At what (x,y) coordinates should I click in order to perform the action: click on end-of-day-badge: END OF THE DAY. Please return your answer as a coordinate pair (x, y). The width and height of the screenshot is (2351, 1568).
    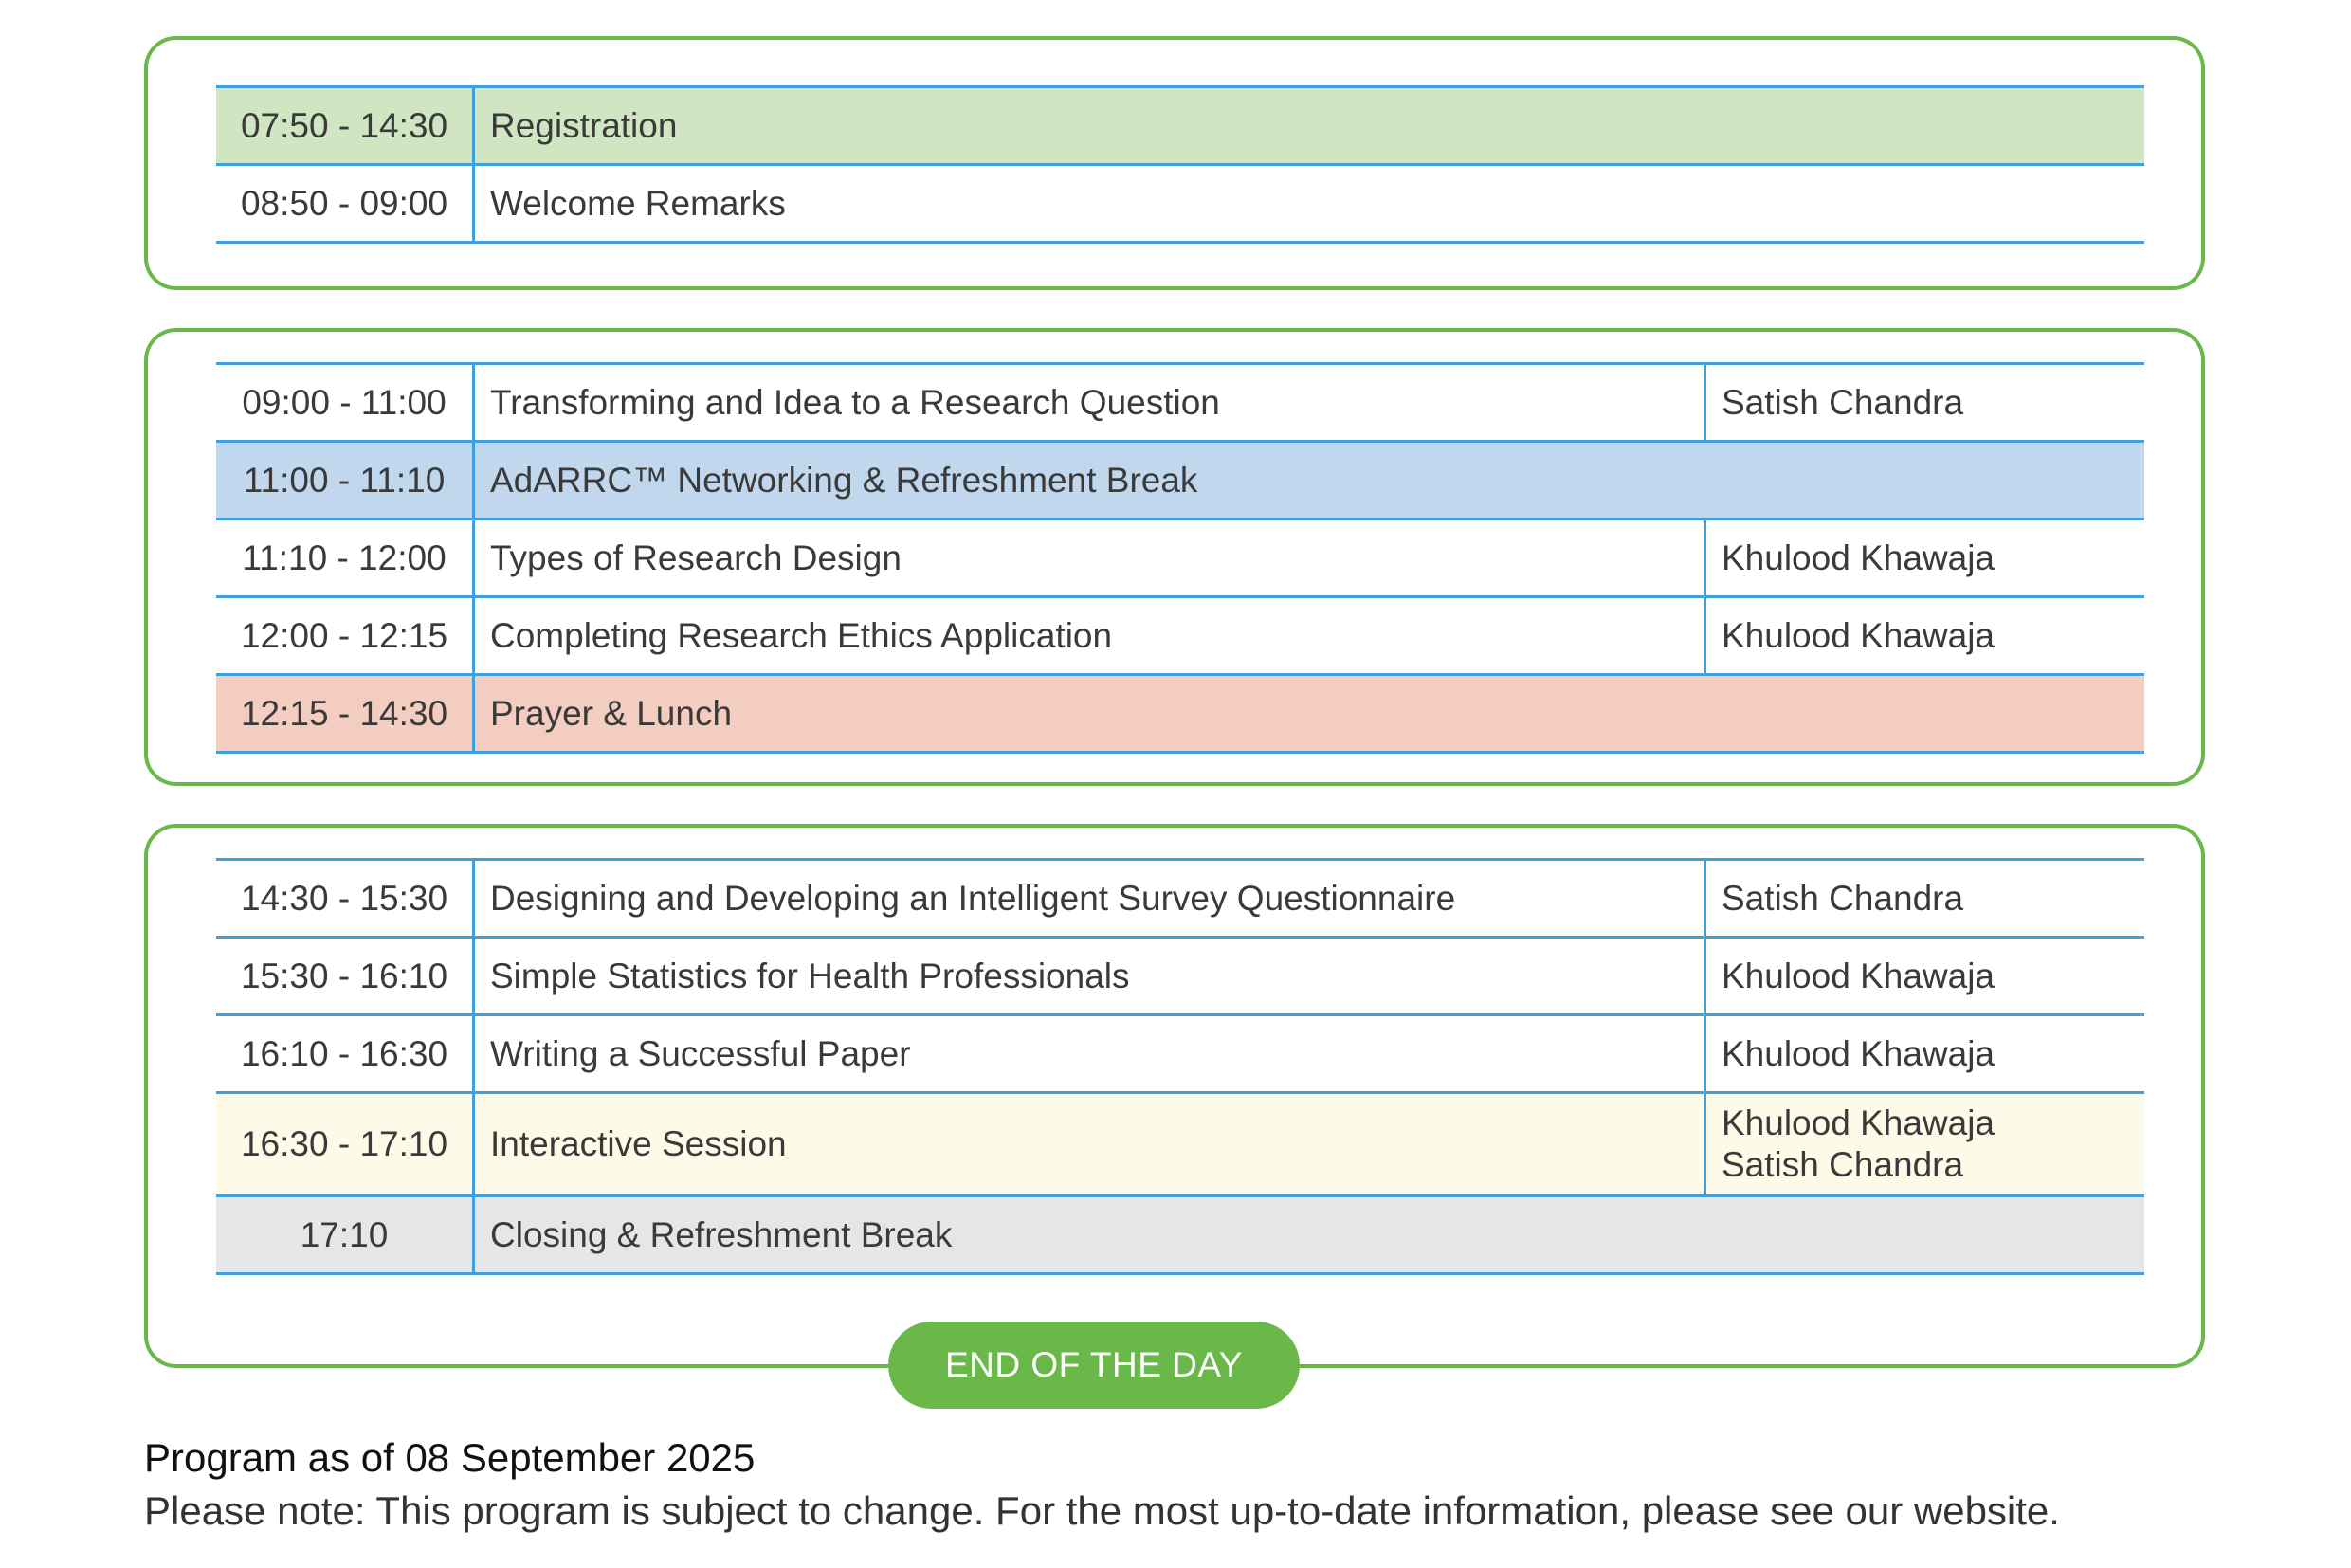
    Looking at the image, I should click on (1094, 1365).